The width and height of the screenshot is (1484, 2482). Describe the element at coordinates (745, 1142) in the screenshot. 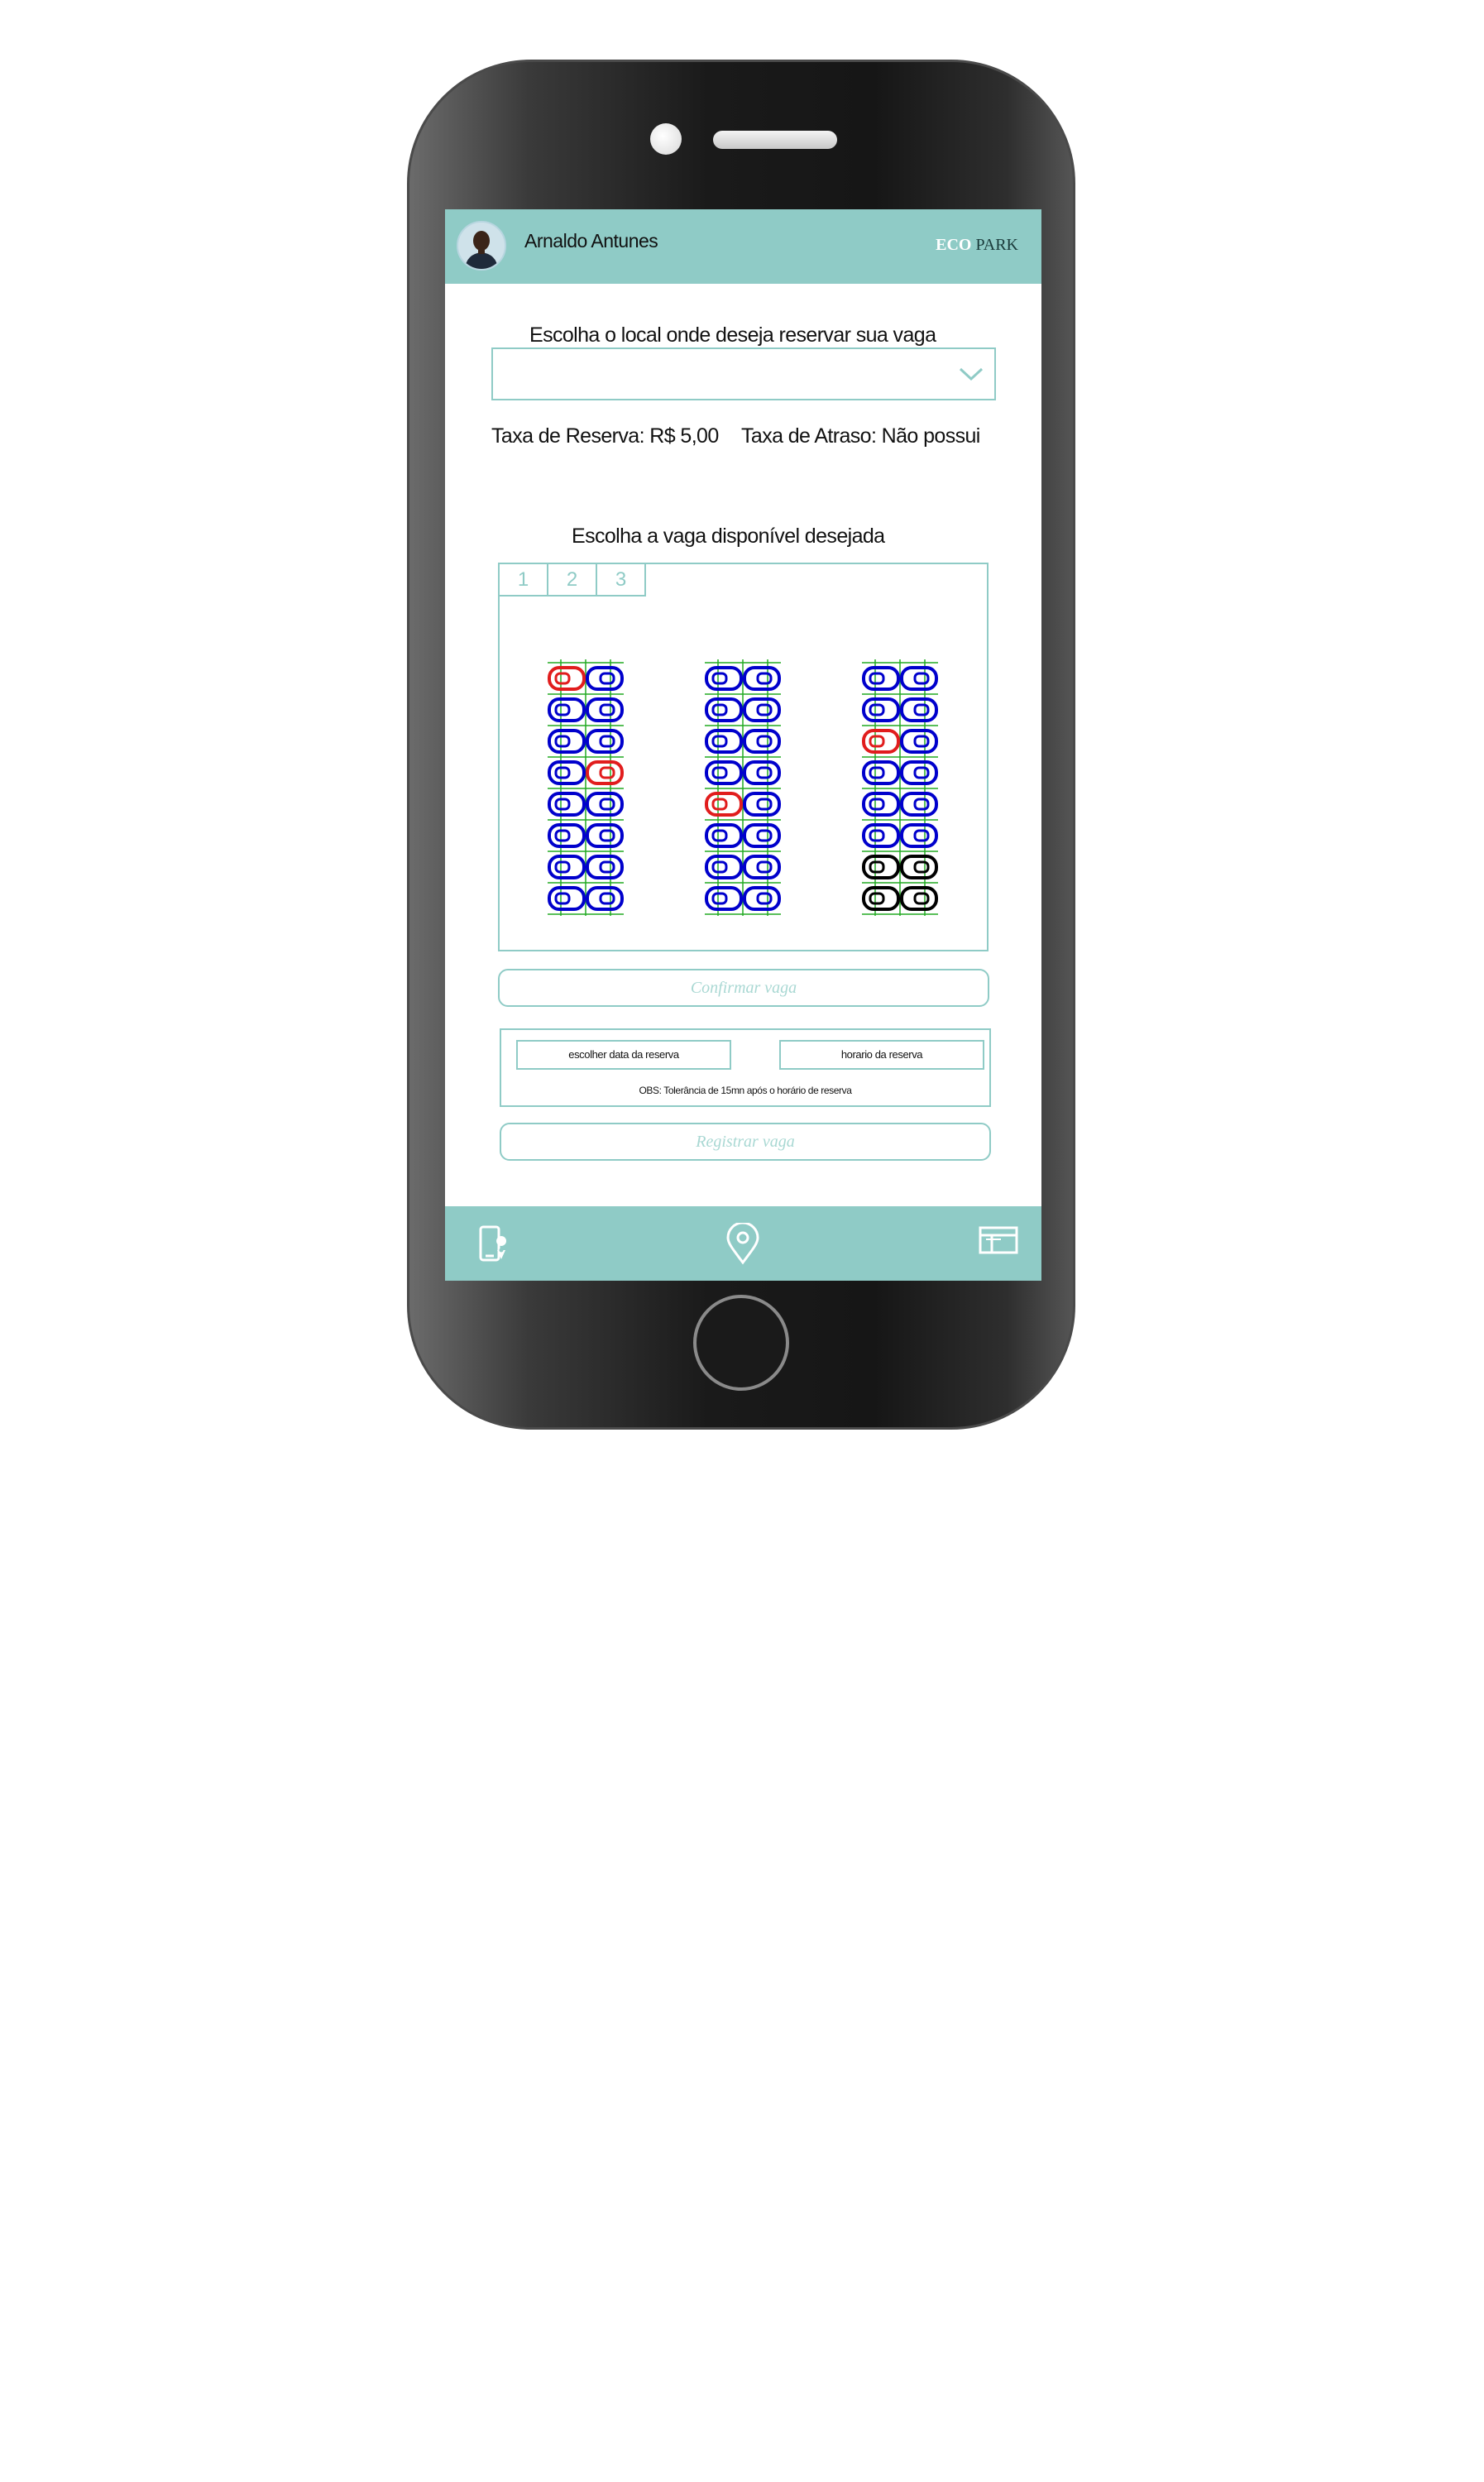

I see `register-spot-button: Registrar vaga` at that location.